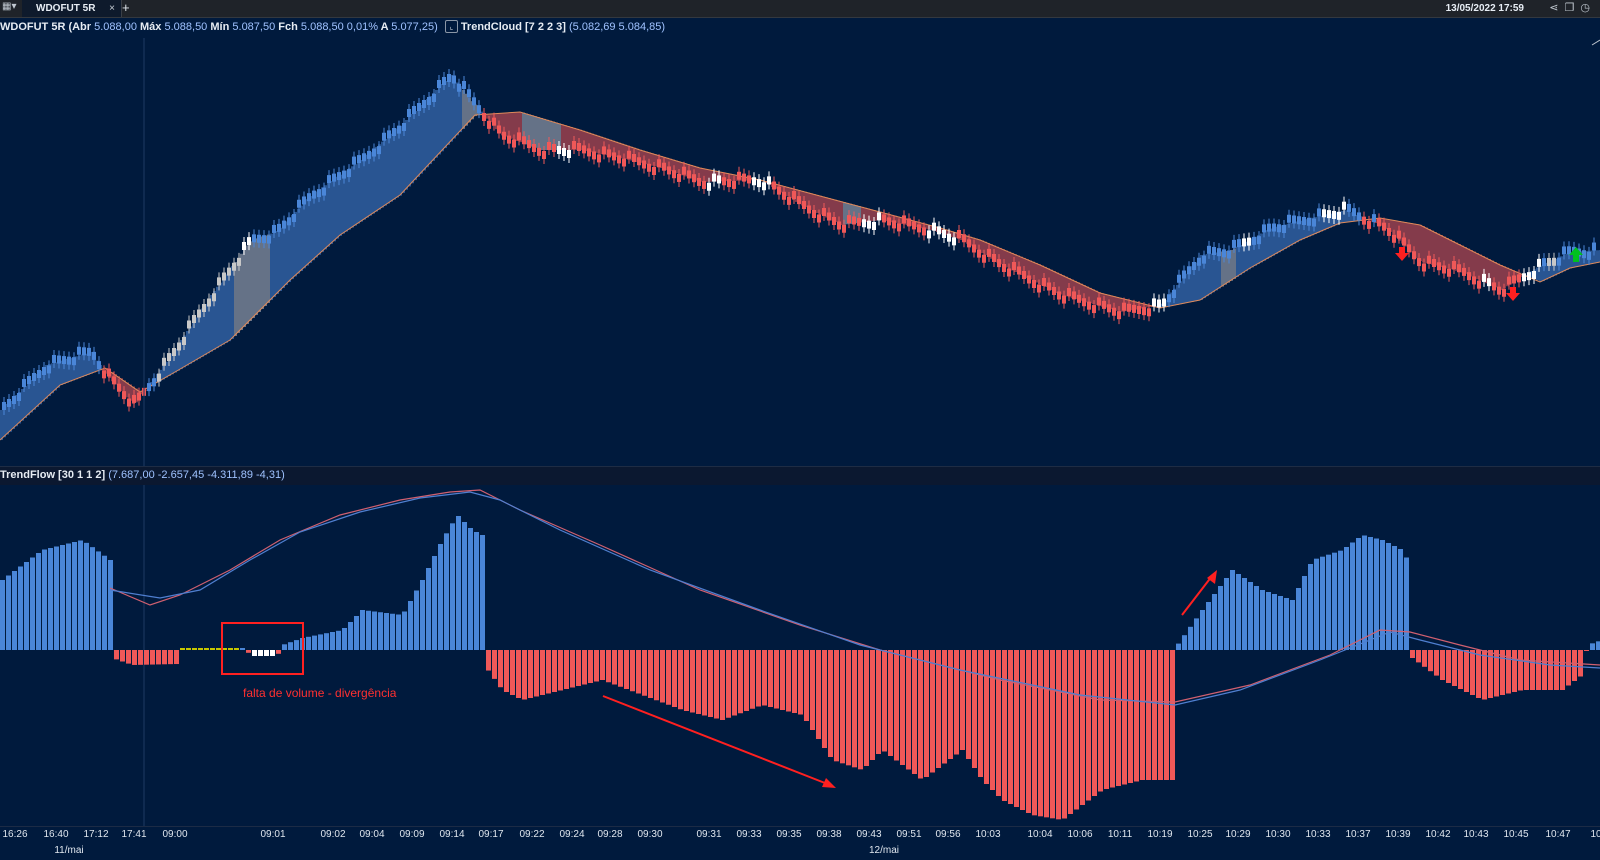 Image resolution: width=1600 pixels, height=860 pixels. Describe the element at coordinates (333, 834) in the screenshot. I see `time-tick-label: 09:02` at that location.